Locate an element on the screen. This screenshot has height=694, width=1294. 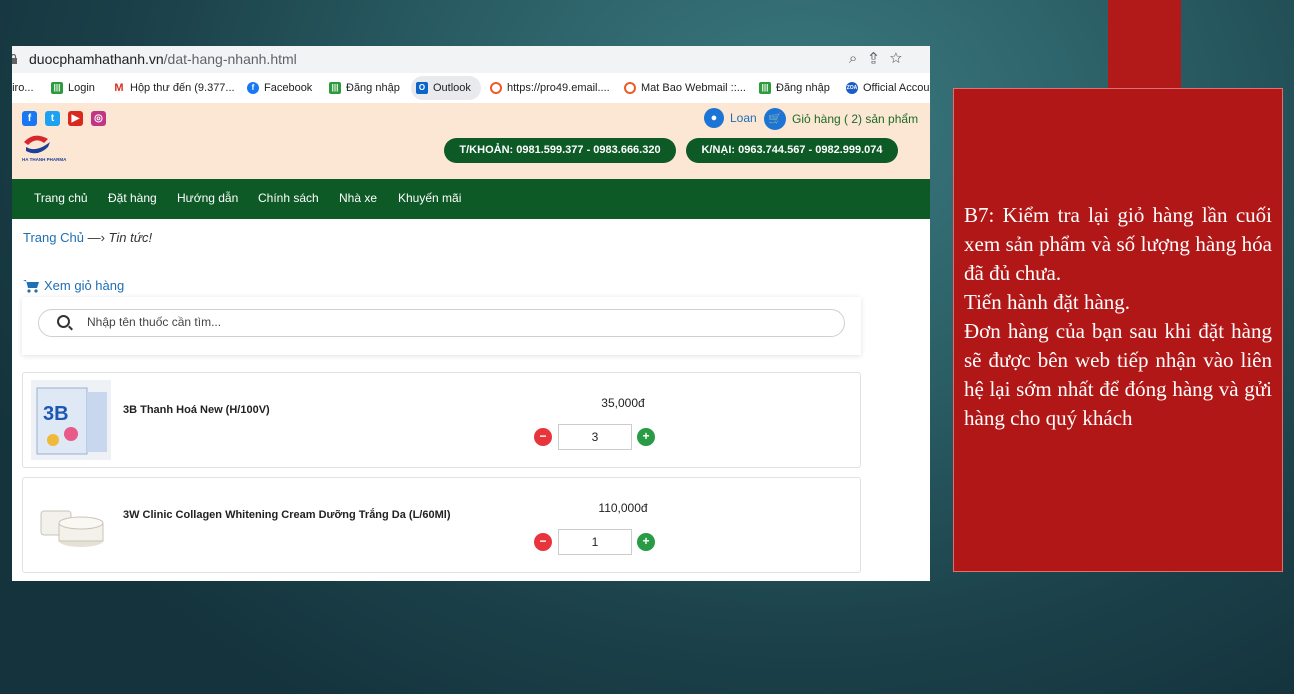
logo-mark-icon is located at coordinates (37, 144).